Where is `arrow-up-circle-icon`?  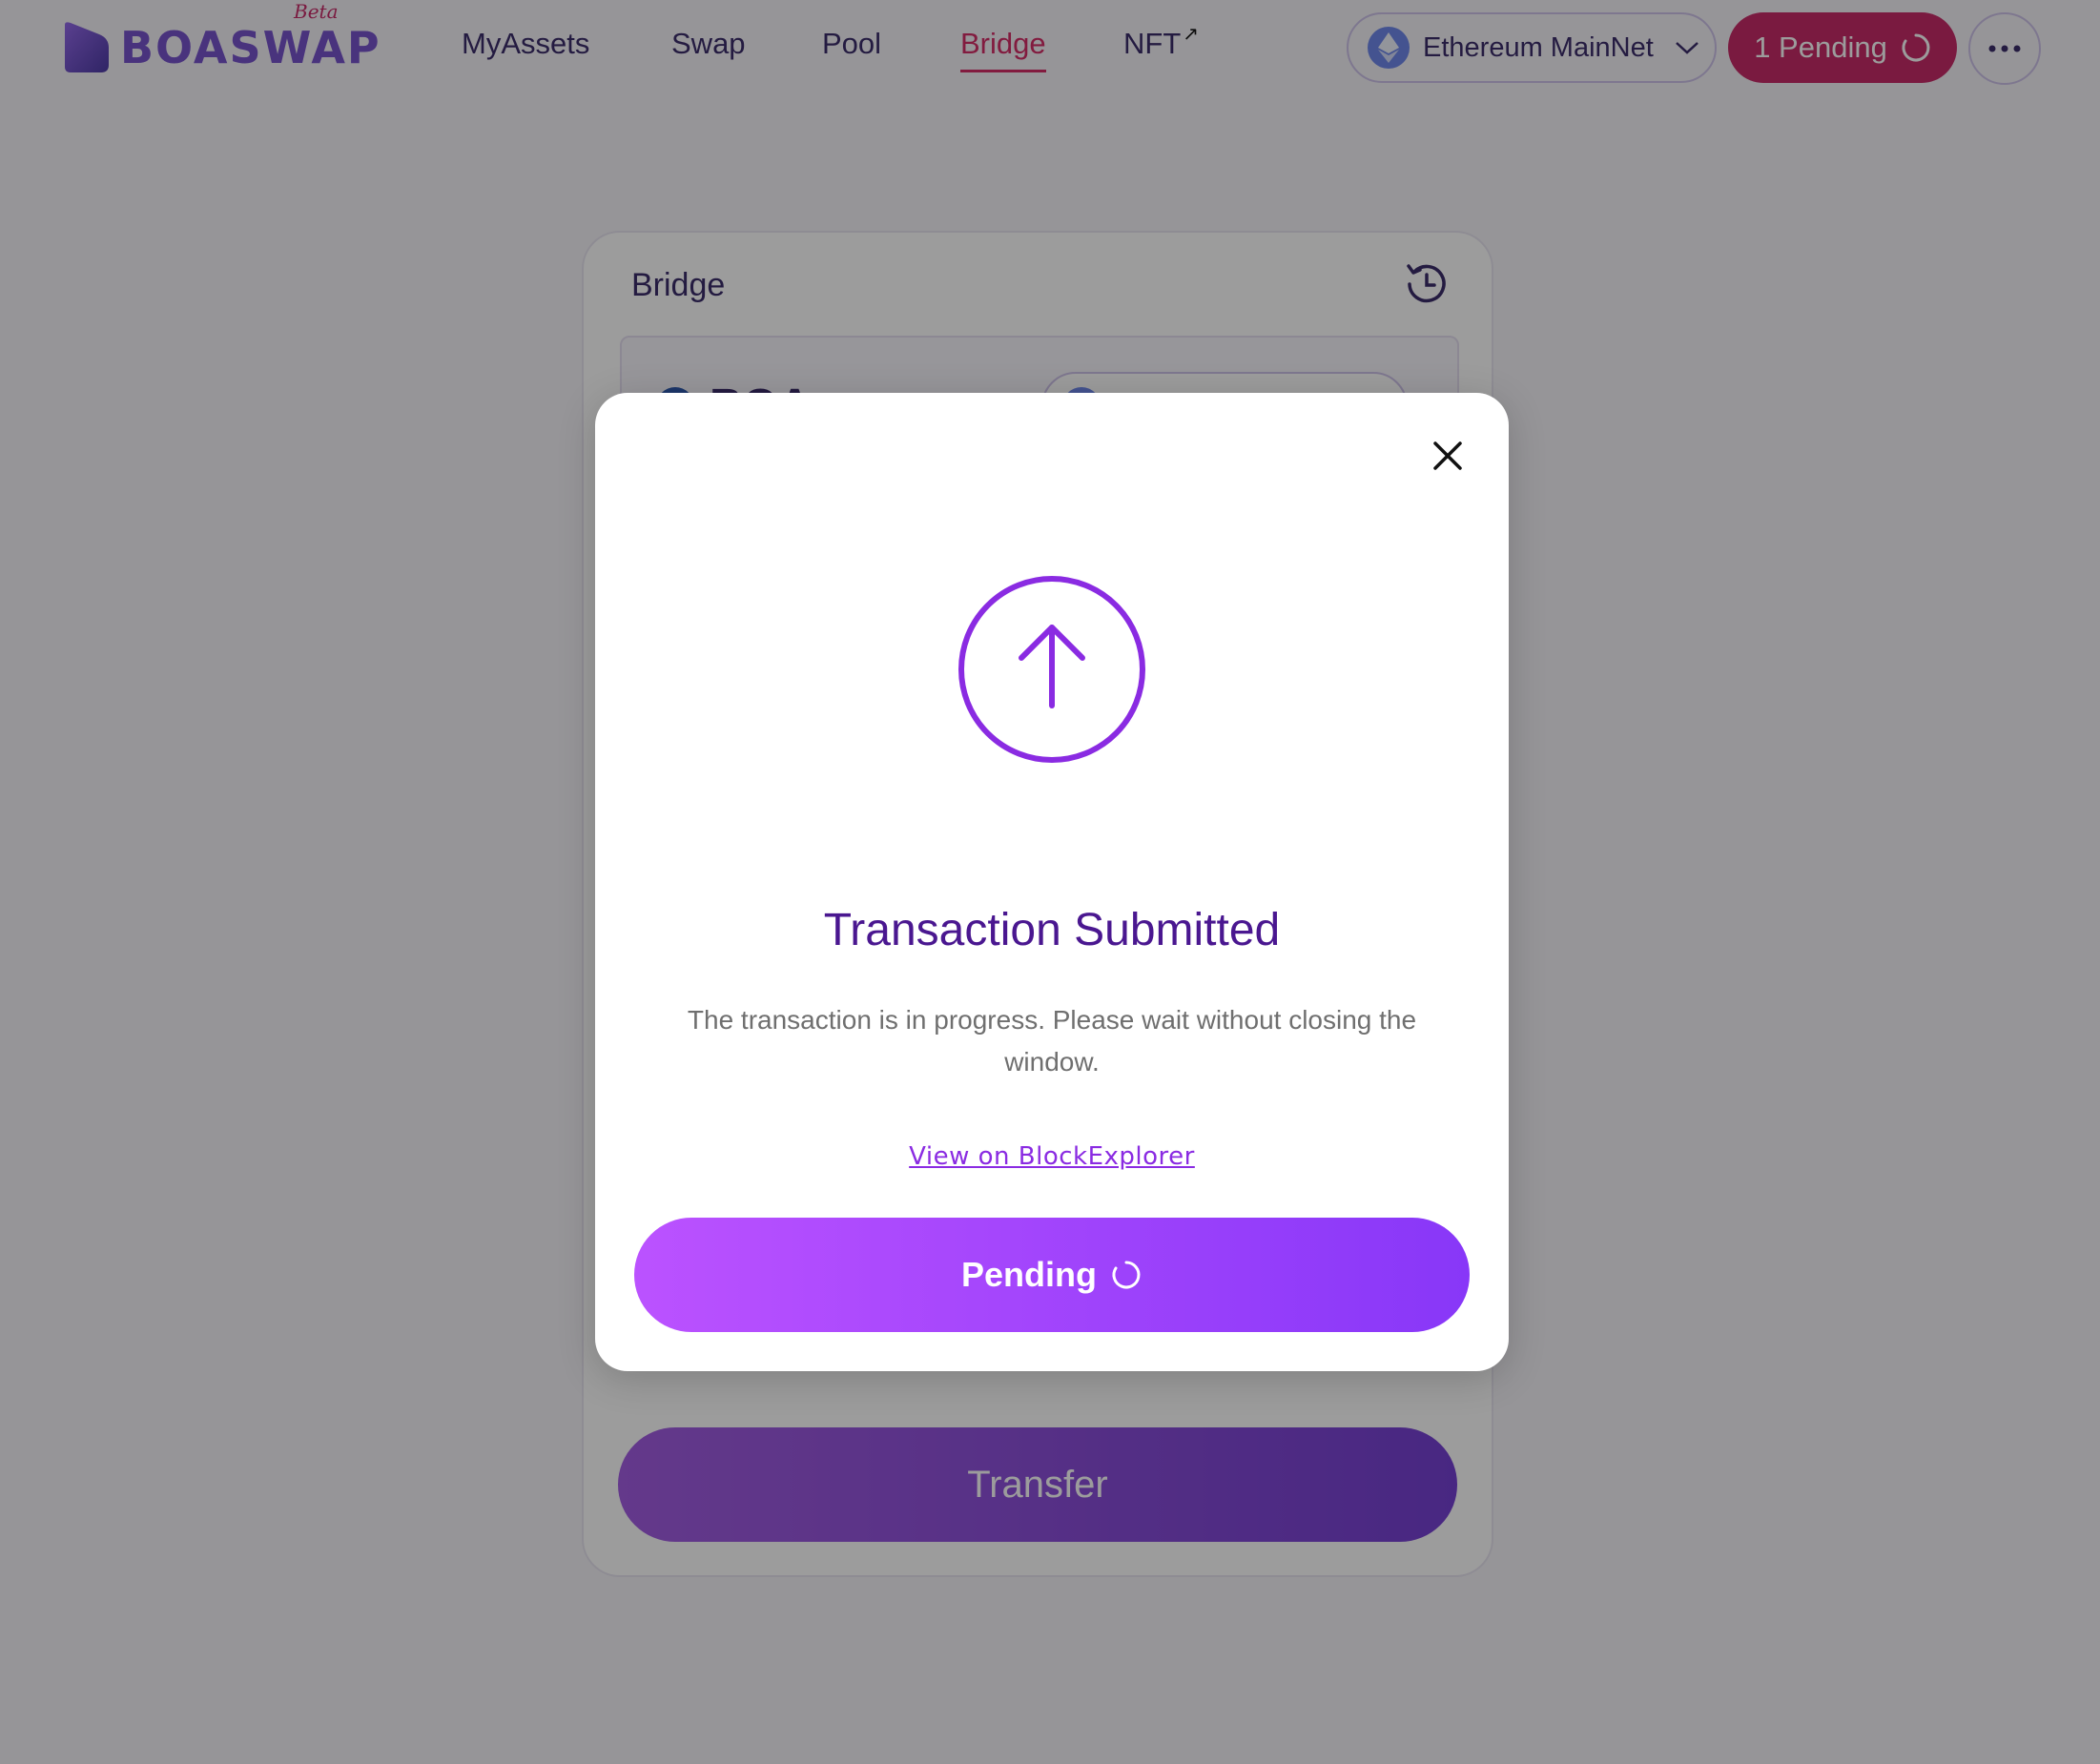
arrow-up-circle-icon is located at coordinates (1051, 669).